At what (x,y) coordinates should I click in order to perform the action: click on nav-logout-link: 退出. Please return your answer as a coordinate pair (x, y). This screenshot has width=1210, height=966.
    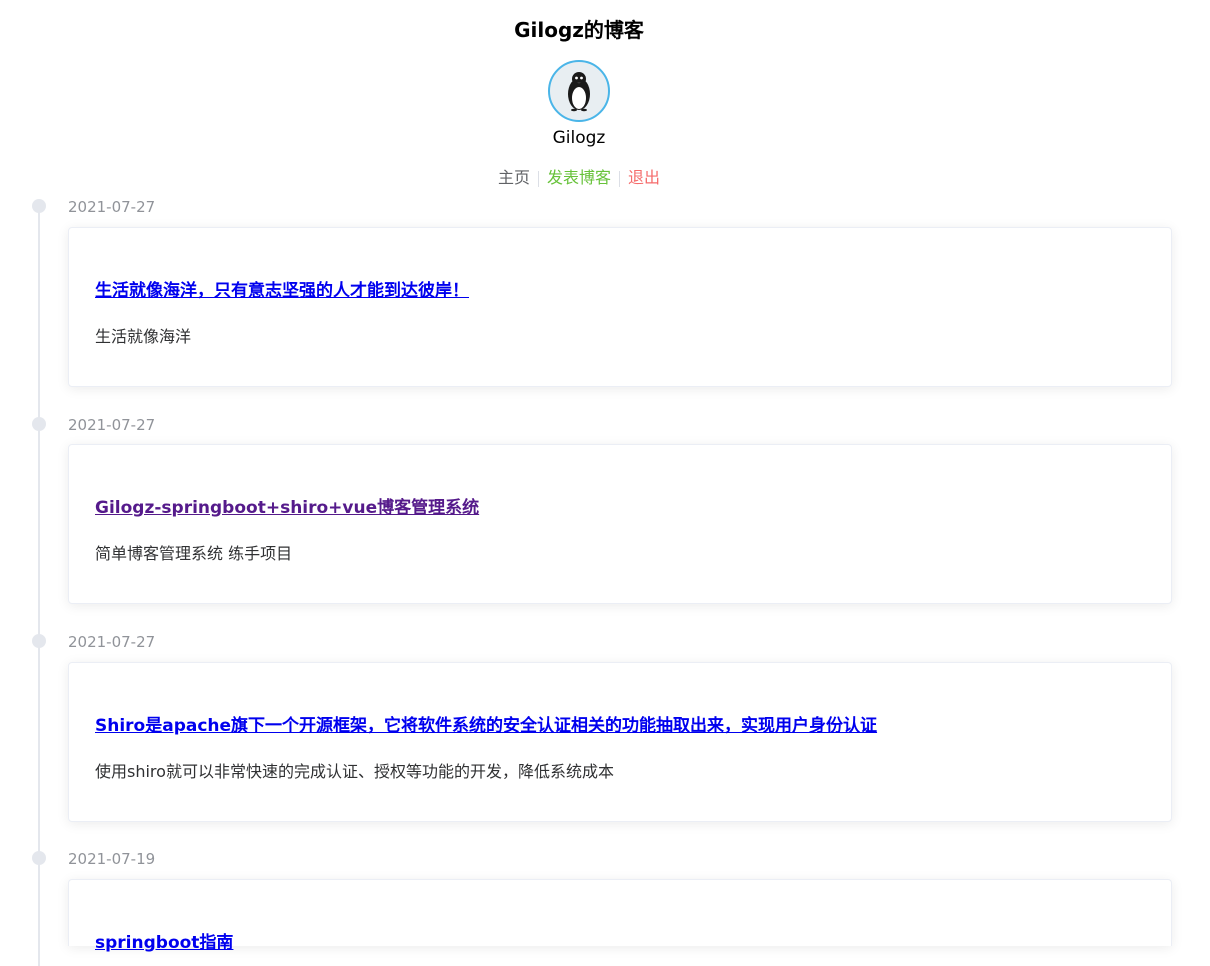
    Looking at the image, I should click on (644, 177).